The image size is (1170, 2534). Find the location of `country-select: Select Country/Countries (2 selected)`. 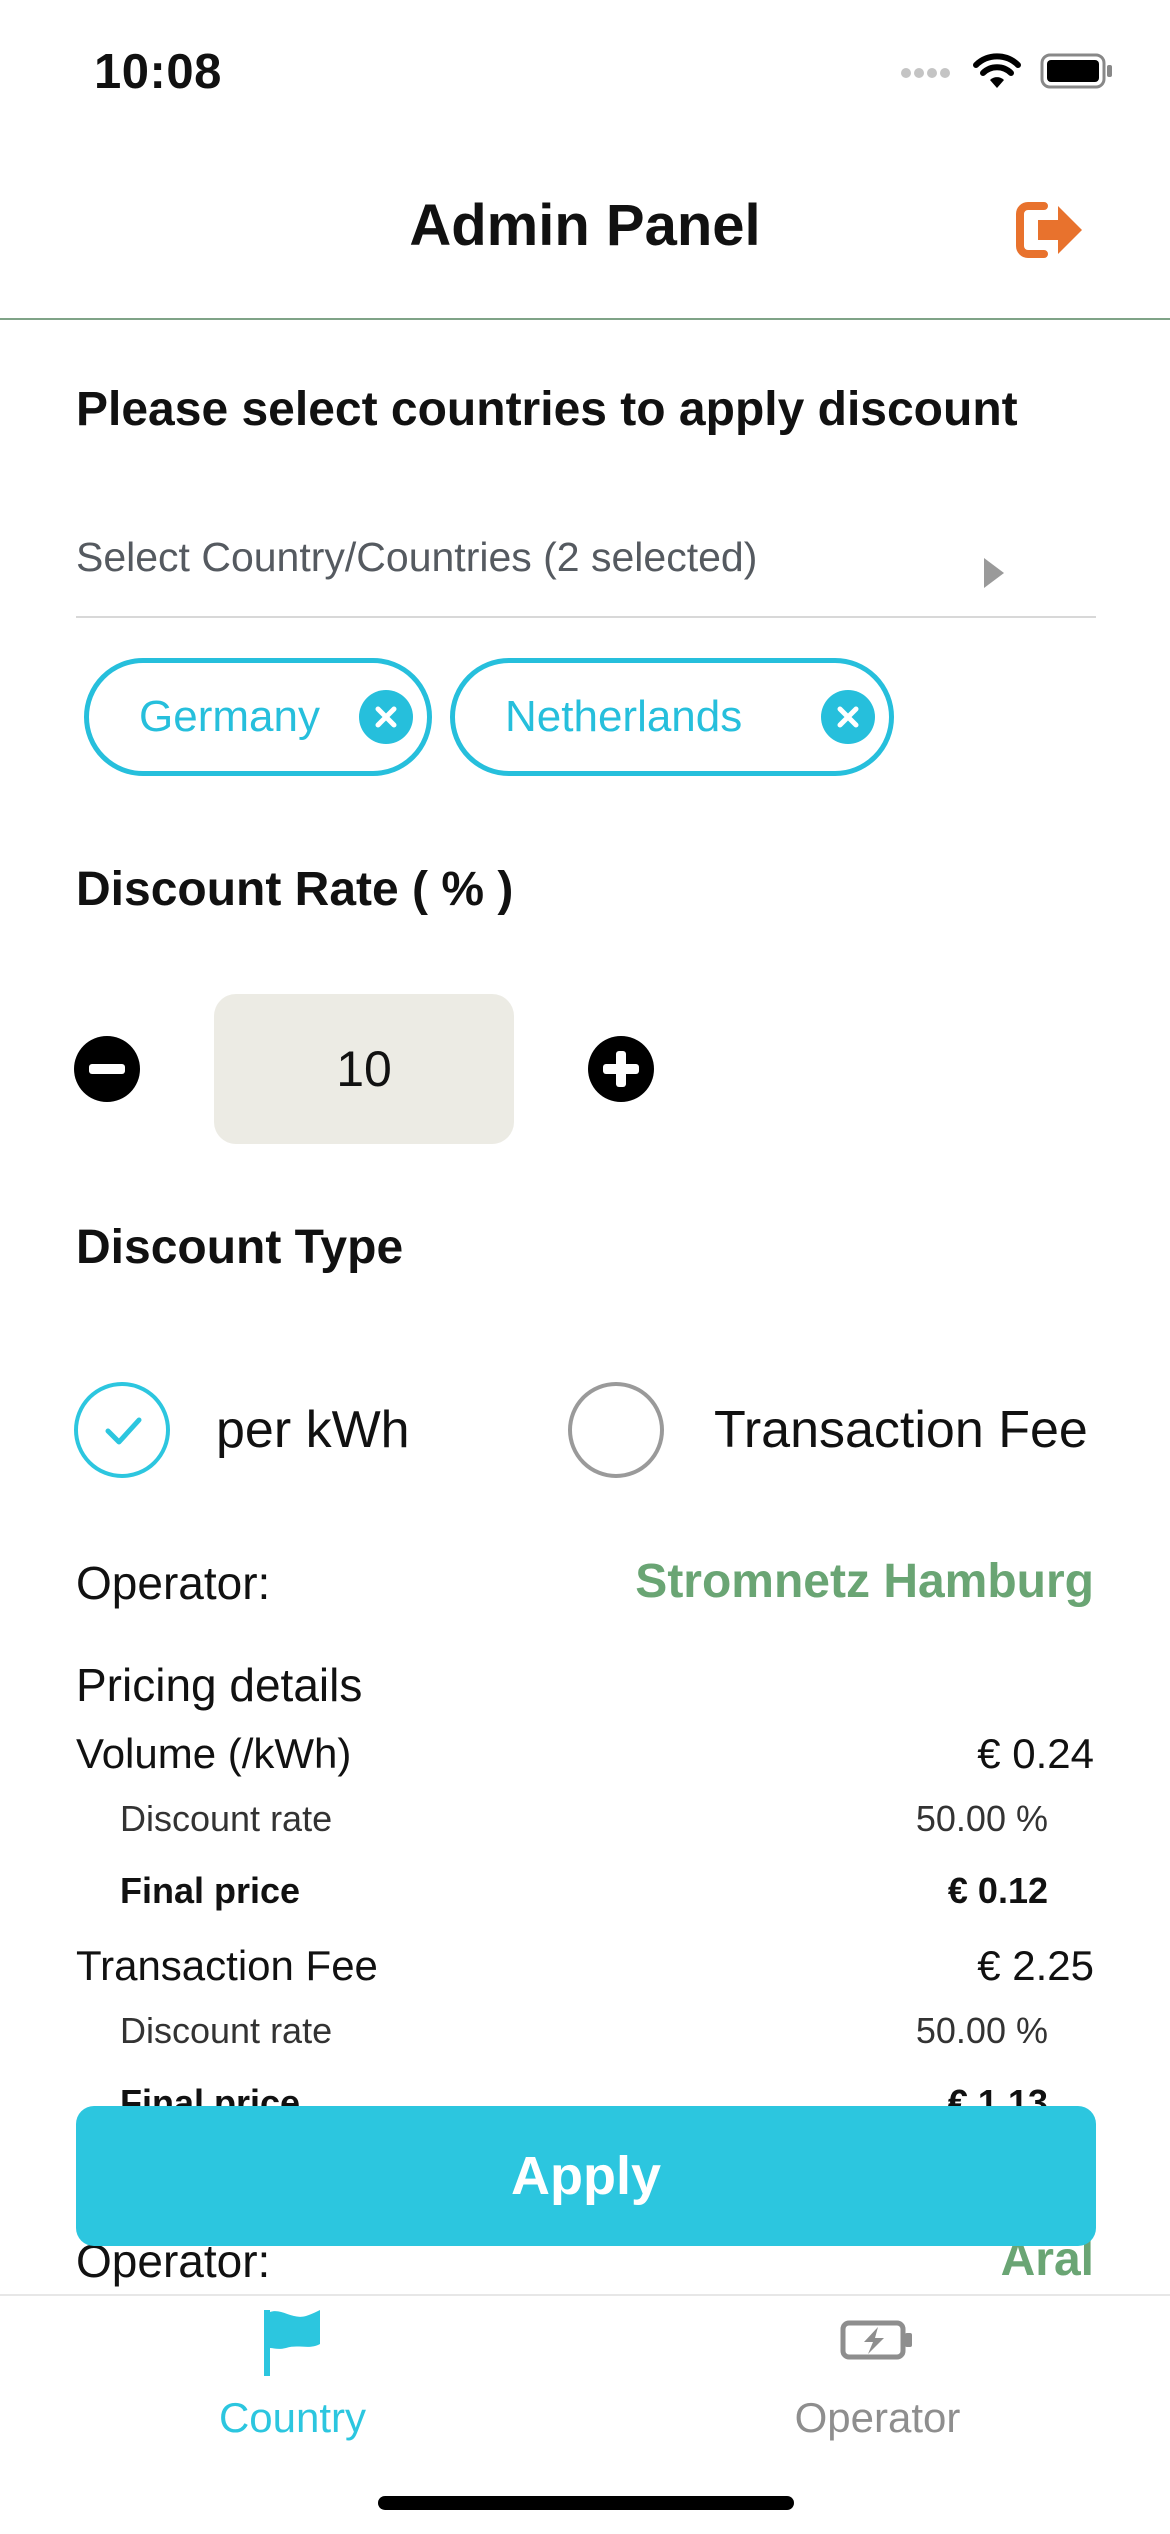

country-select: Select Country/Countries (2 selected) is located at coordinates (586, 569).